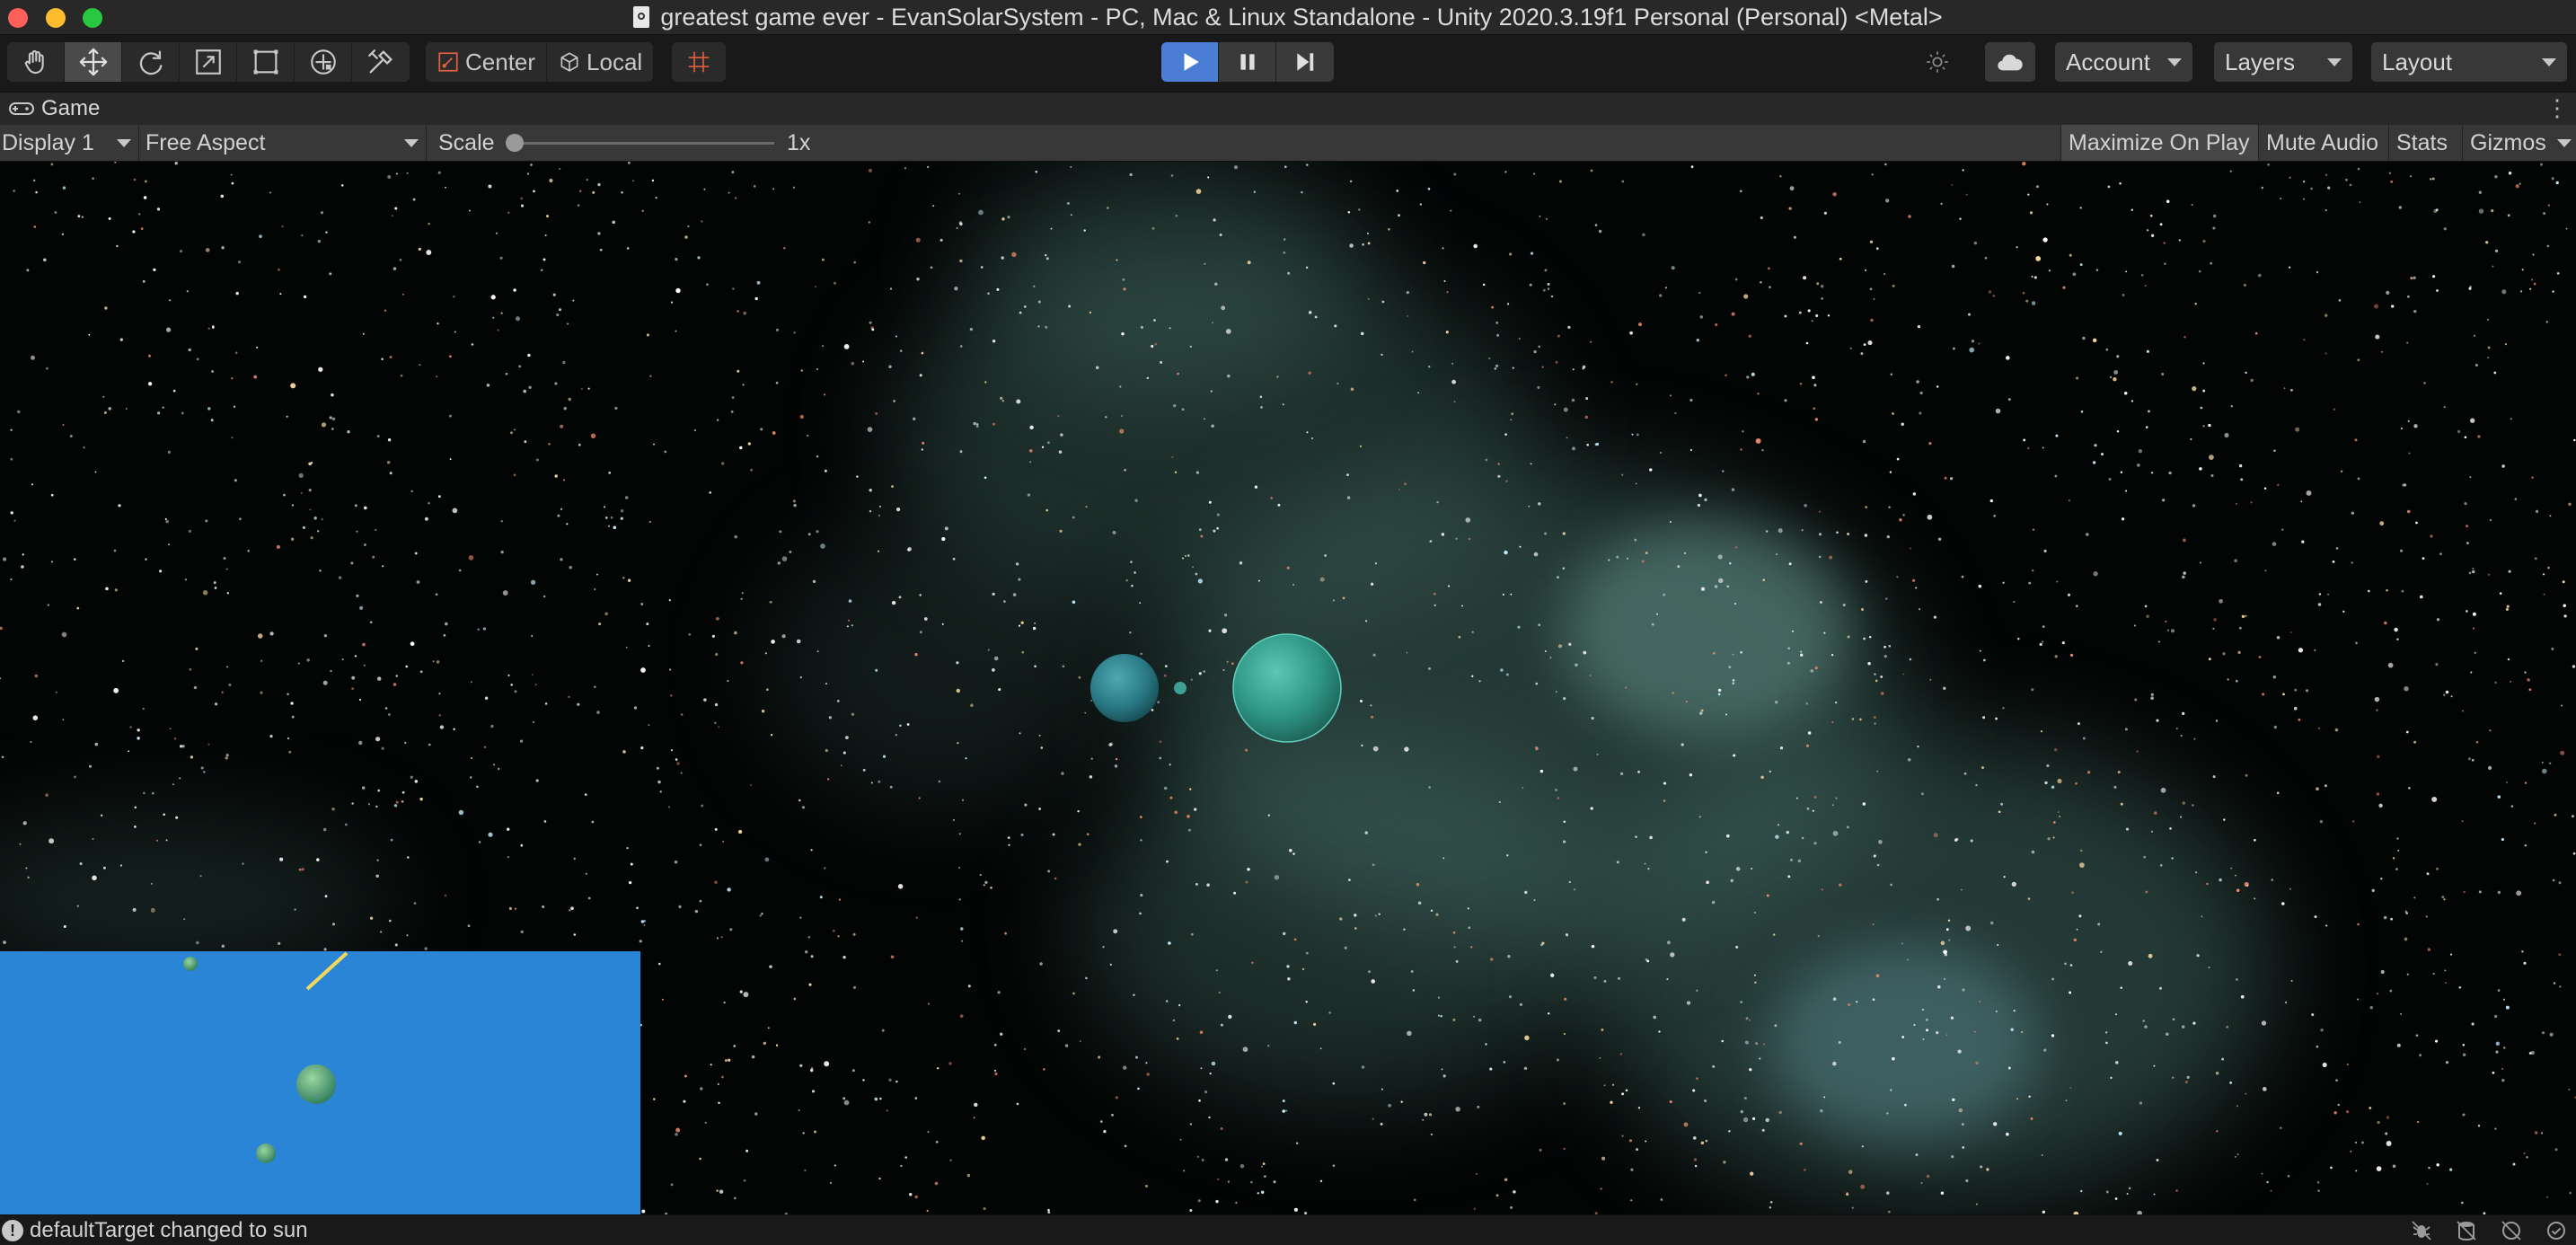  Describe the element at coordinates (699, 62) in the screenshot. I see `grid-snapping-button` at that location.